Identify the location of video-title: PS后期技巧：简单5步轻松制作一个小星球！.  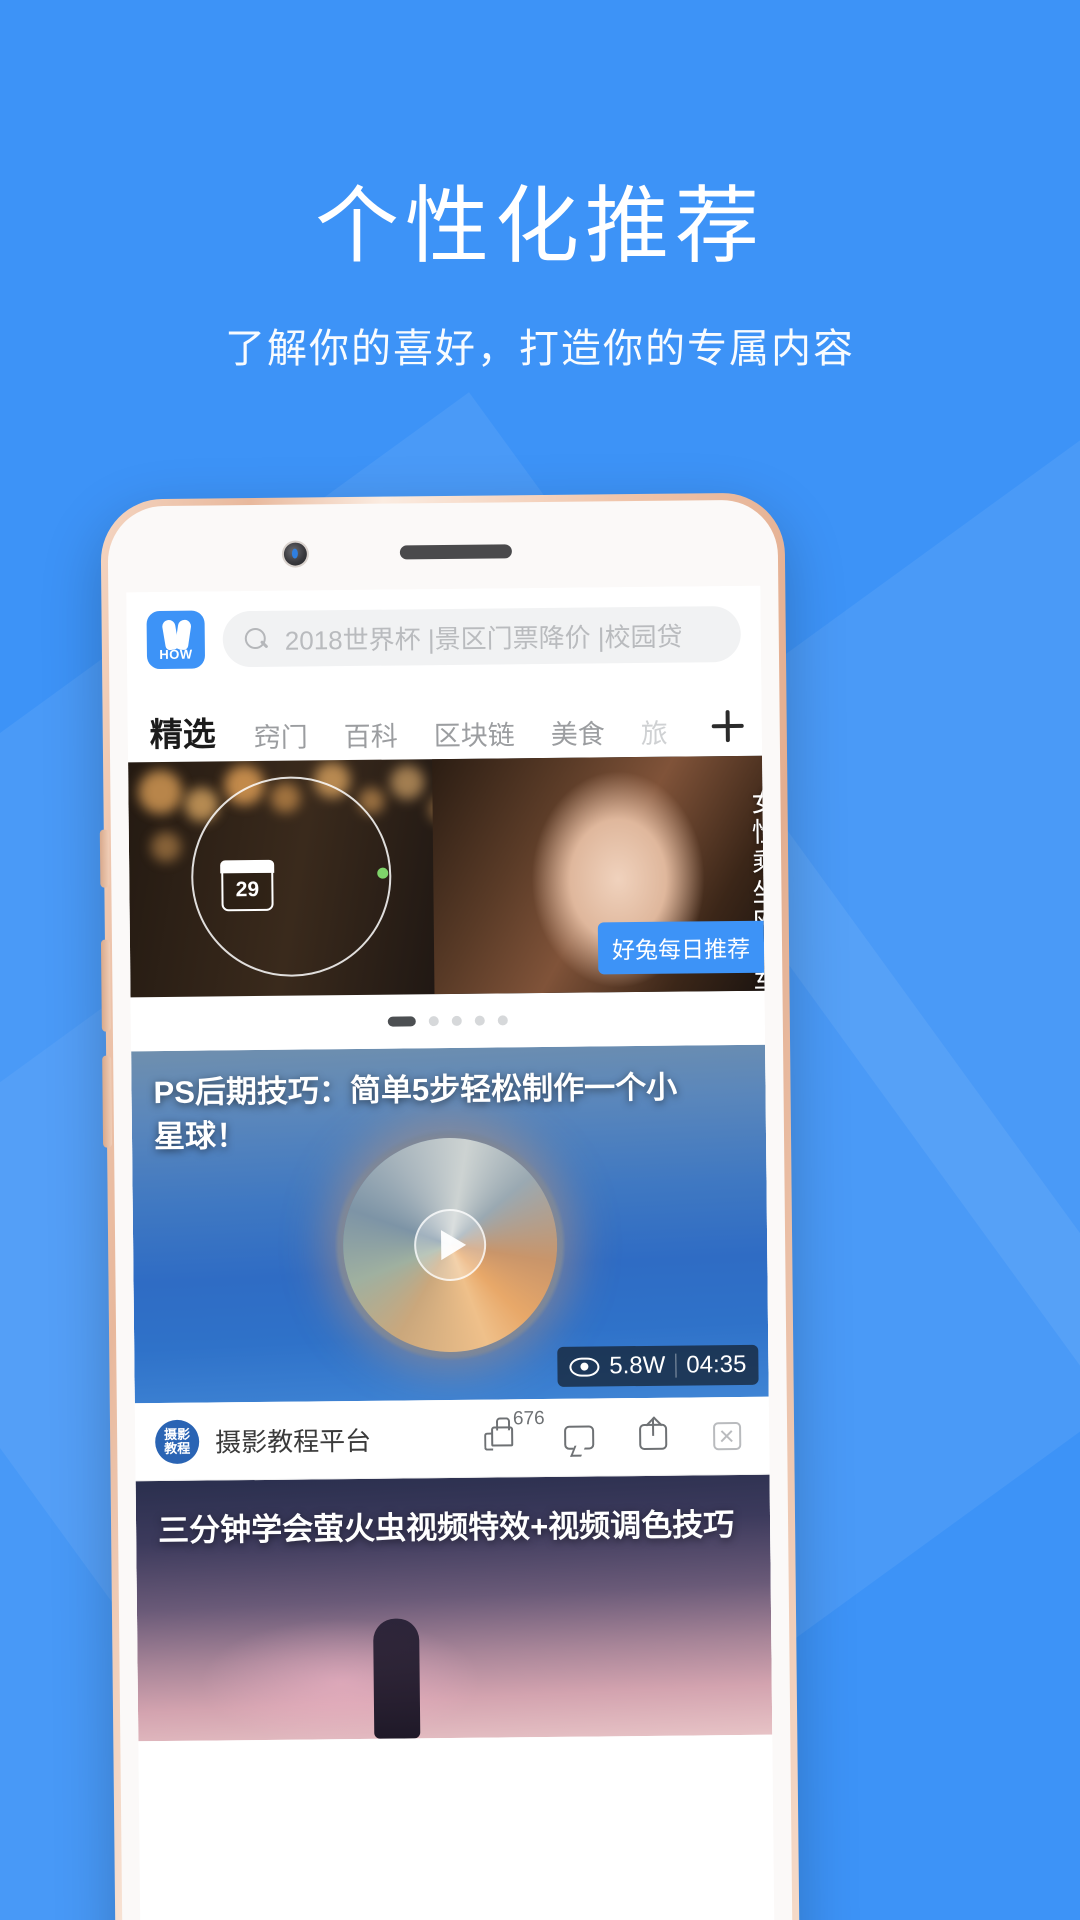
(415, 1112).